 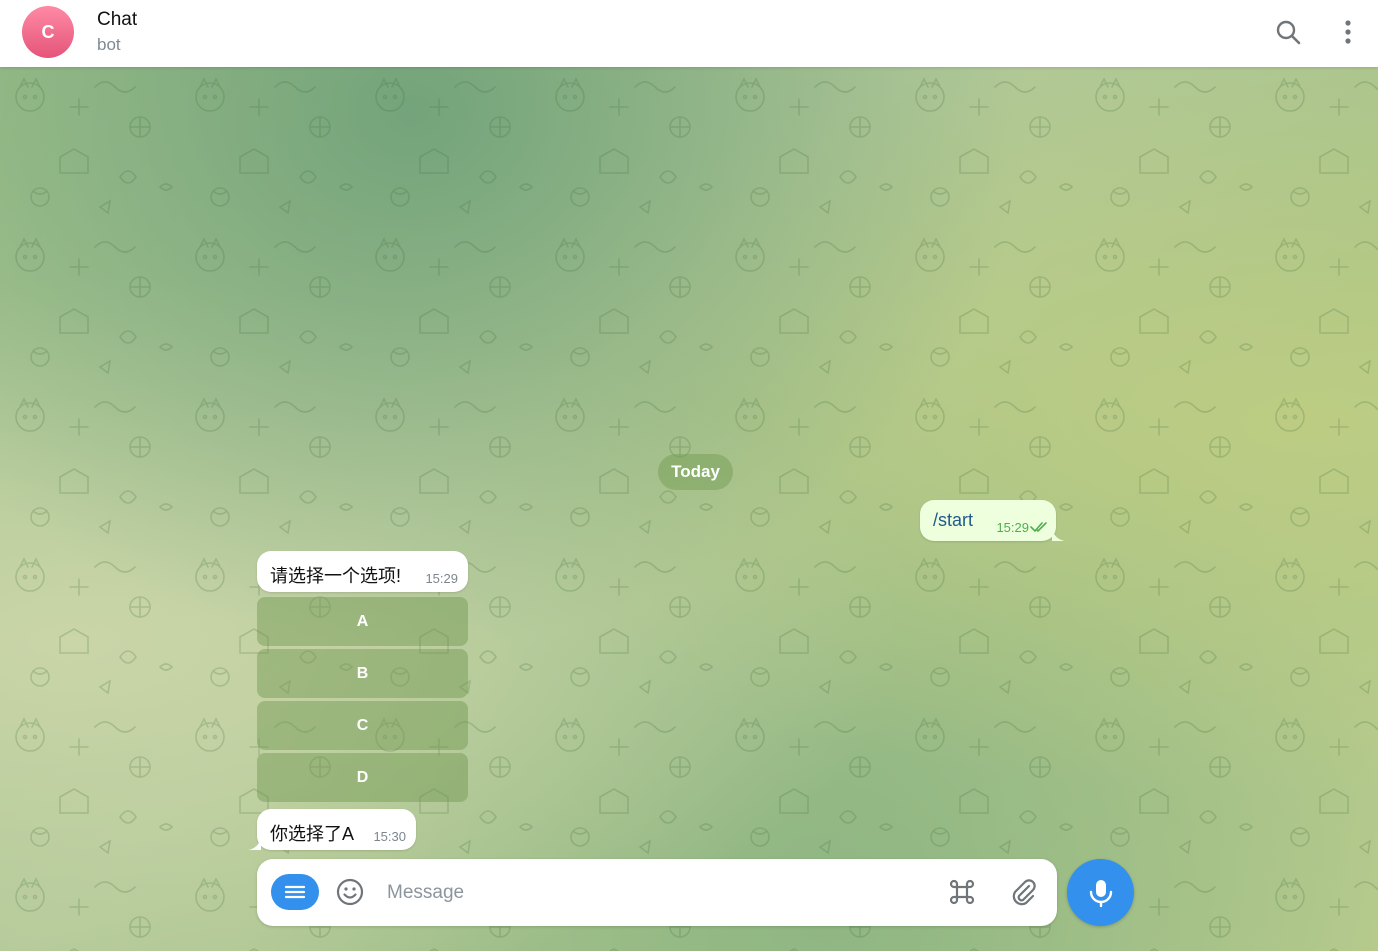 What do you see at coordinates (117, 20) in the screenshot?
I see `chat-title: Chat` at bounding box center [117, 20].